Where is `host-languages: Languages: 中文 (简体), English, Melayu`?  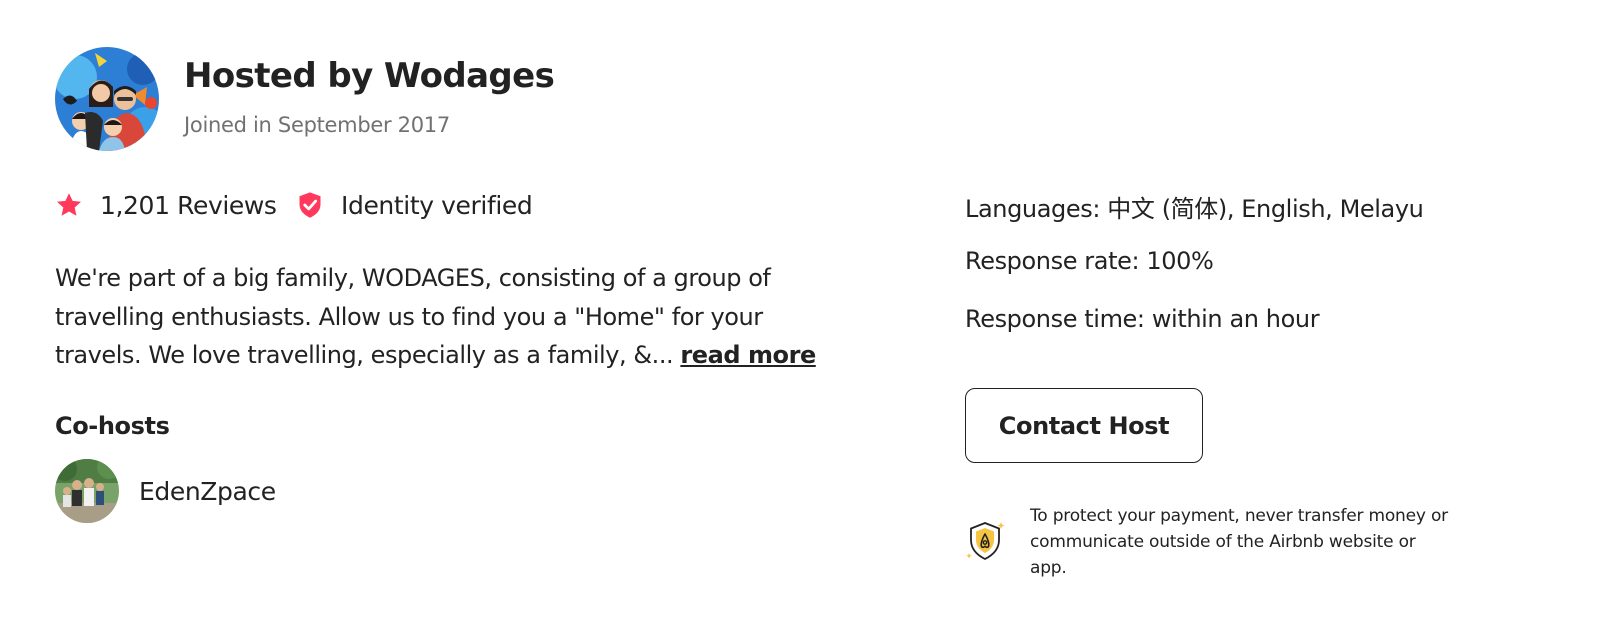
host-languages: Languages: 中文 (简体), English, Melayu is located at coordinates (1194, 209).